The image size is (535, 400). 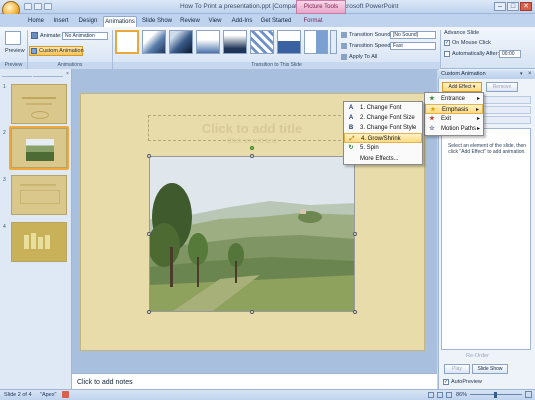 What do you see at coordinates (344, 57) in the screenshot?
I see `apply-all-icon` at bounding box center [344, 57].